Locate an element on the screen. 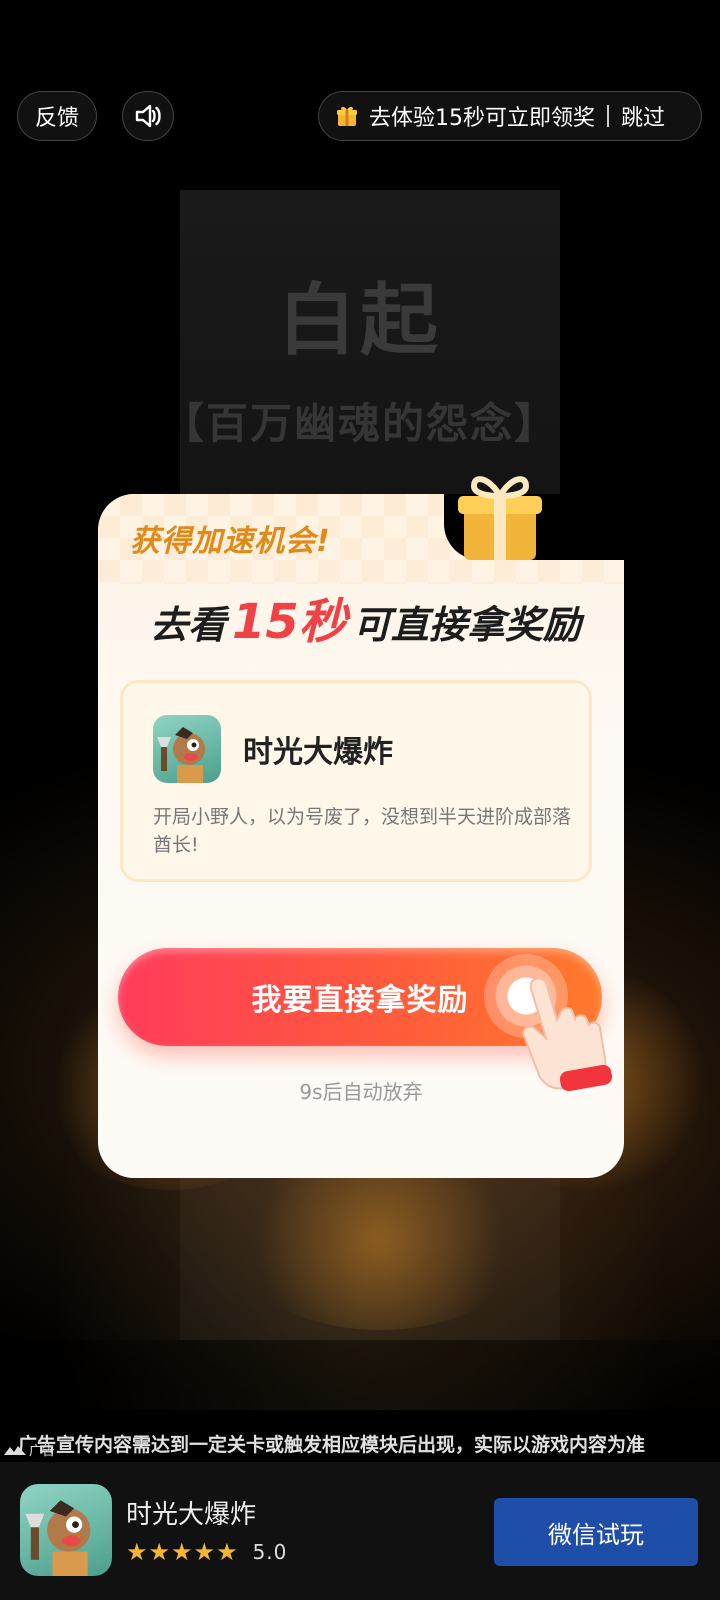 The image size is (720, 1600). feedback-label: 反馈 is located at coordinates (56, 118).